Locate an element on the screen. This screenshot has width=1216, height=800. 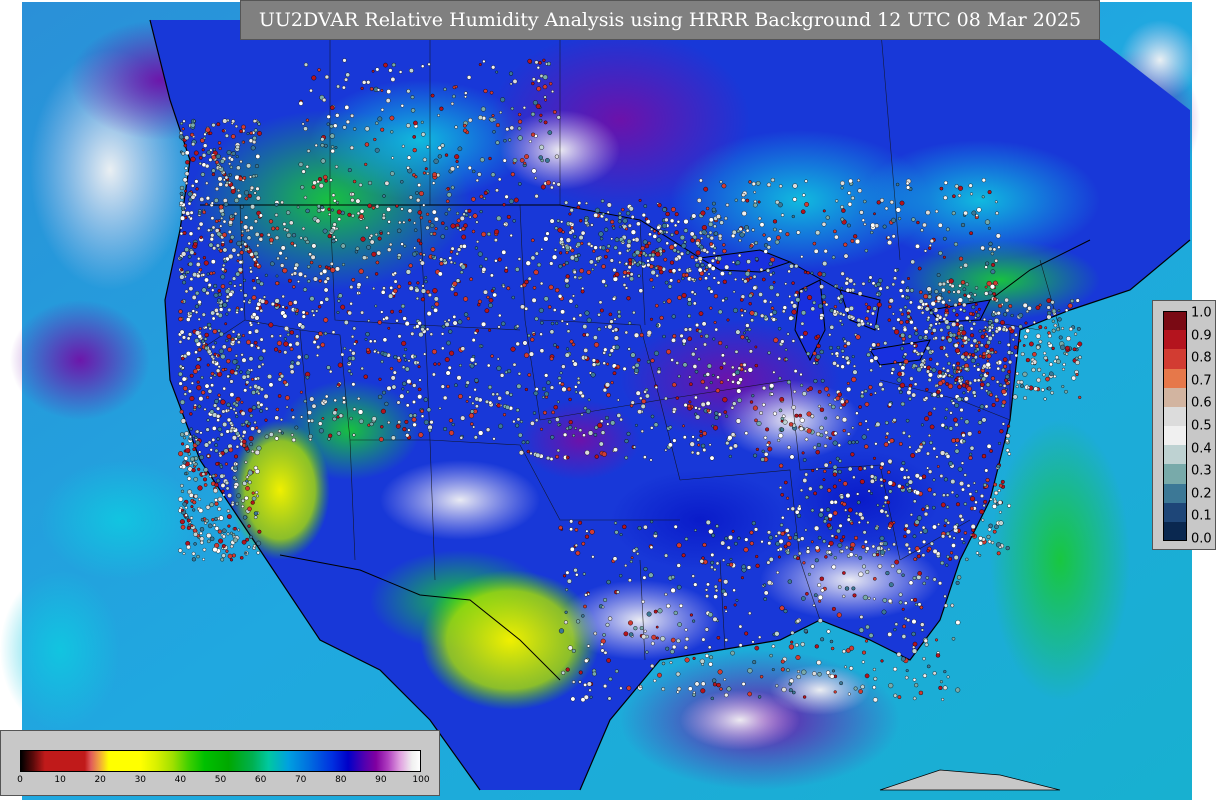
right-legend-label: 0.4 is located at coordinates (1201, 449).